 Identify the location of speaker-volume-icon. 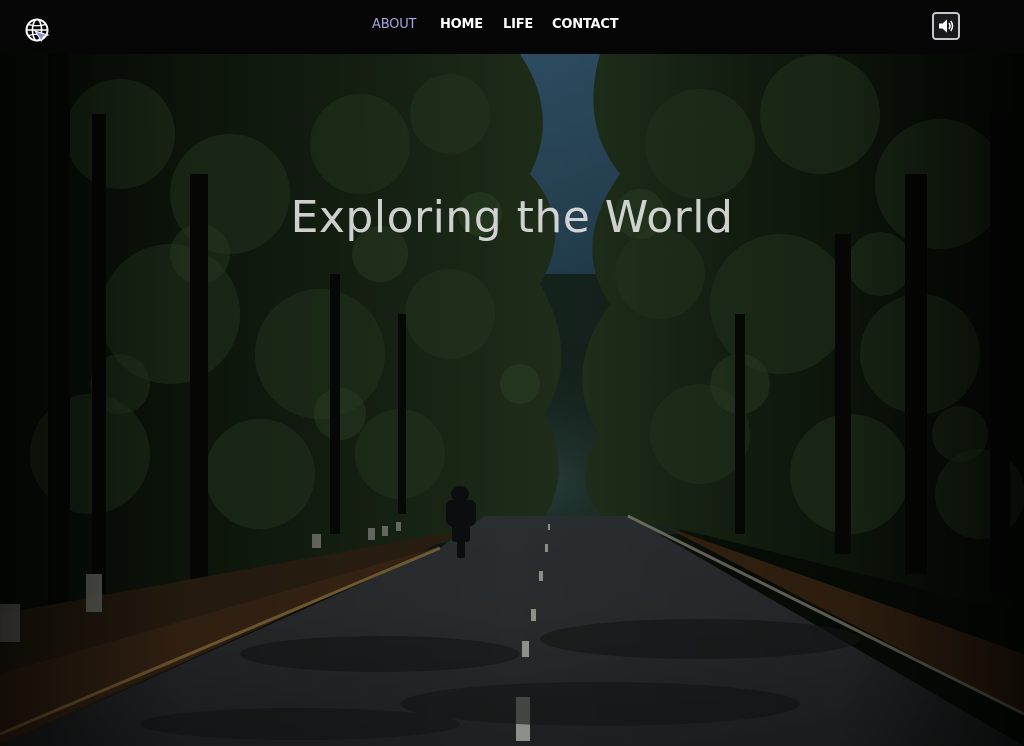
(946, 26).